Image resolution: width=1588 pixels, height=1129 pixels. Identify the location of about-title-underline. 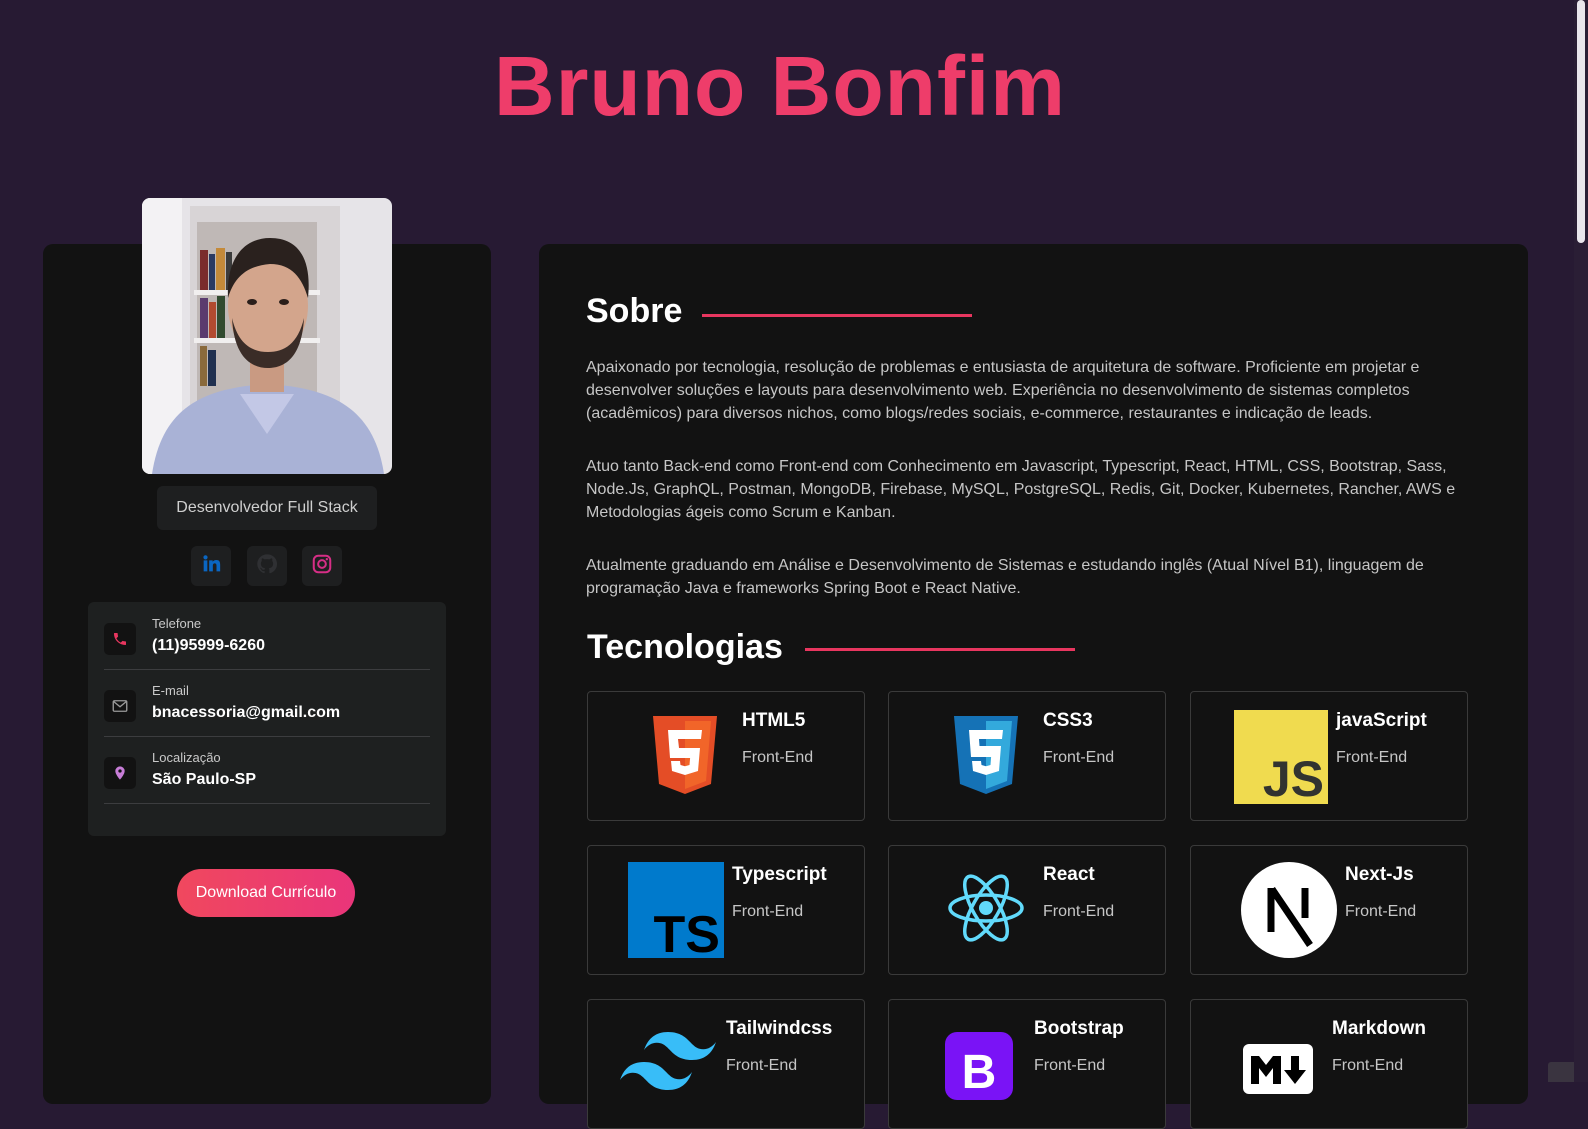
(837, 315).